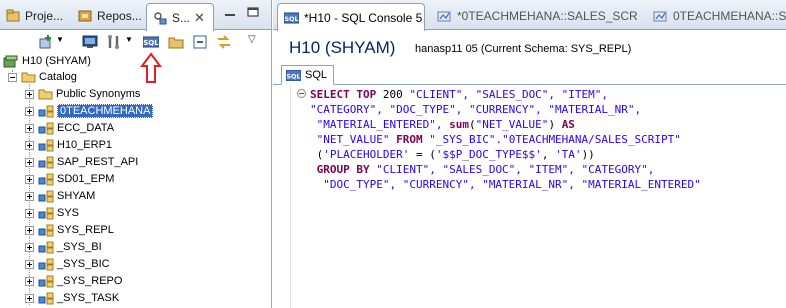 This screenshot has width=786, height=308. What do you see at coordinates (105, 111) in the screenshot?
I see `tree-label: 0TEACHMEHANA` at bounding box center [105, 111].